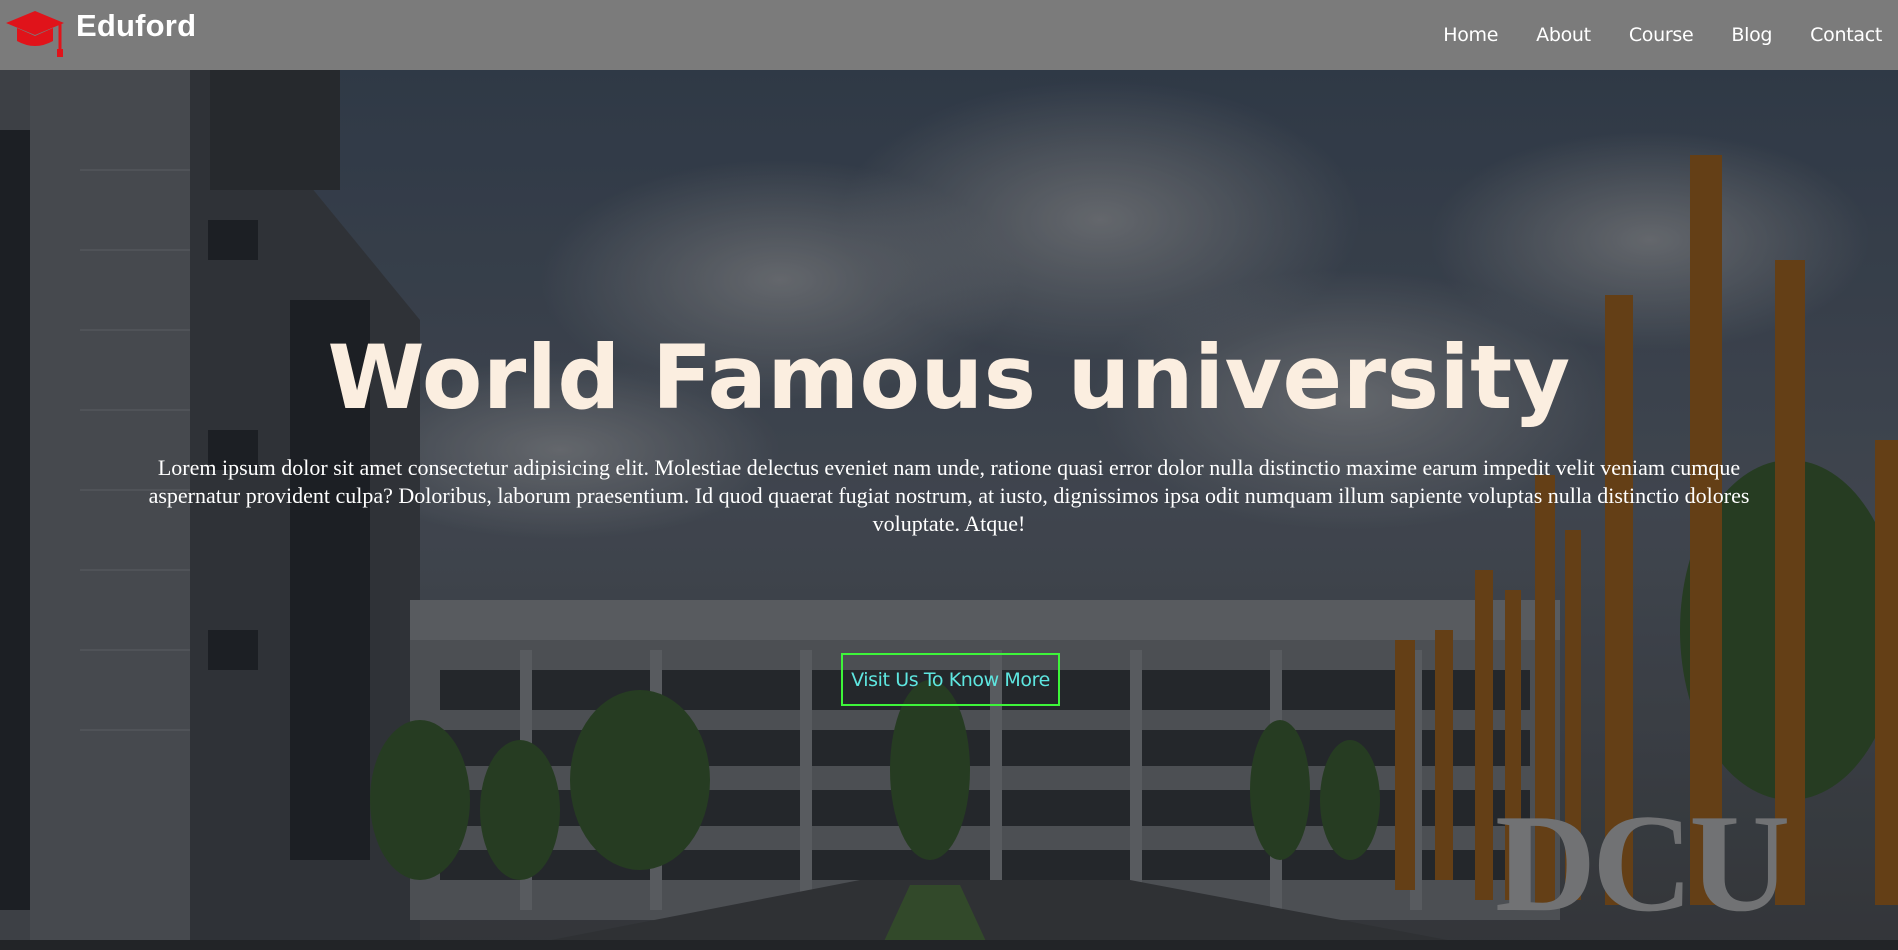 Image resolution: width=1898 pixels, height=950 pixels. I want to click on nav-blog-link: Blog, so click(1751, 35).